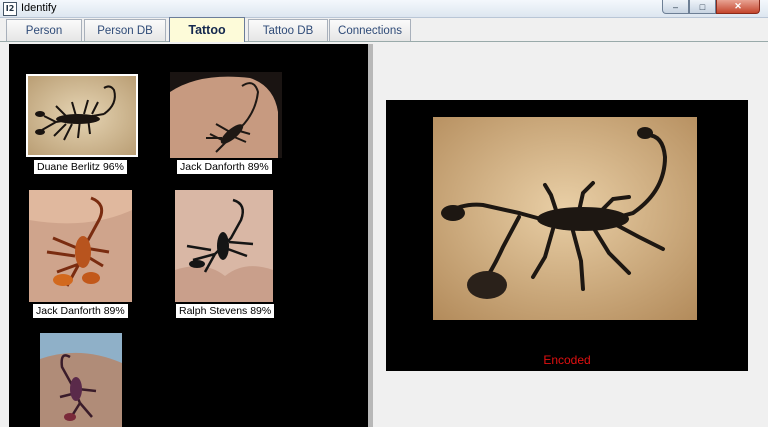  What do you see at coordinates (80, 167) in the screenshot?
I see `result-caption: Duane Berlitz 96%` at bounding box center [80, 167].